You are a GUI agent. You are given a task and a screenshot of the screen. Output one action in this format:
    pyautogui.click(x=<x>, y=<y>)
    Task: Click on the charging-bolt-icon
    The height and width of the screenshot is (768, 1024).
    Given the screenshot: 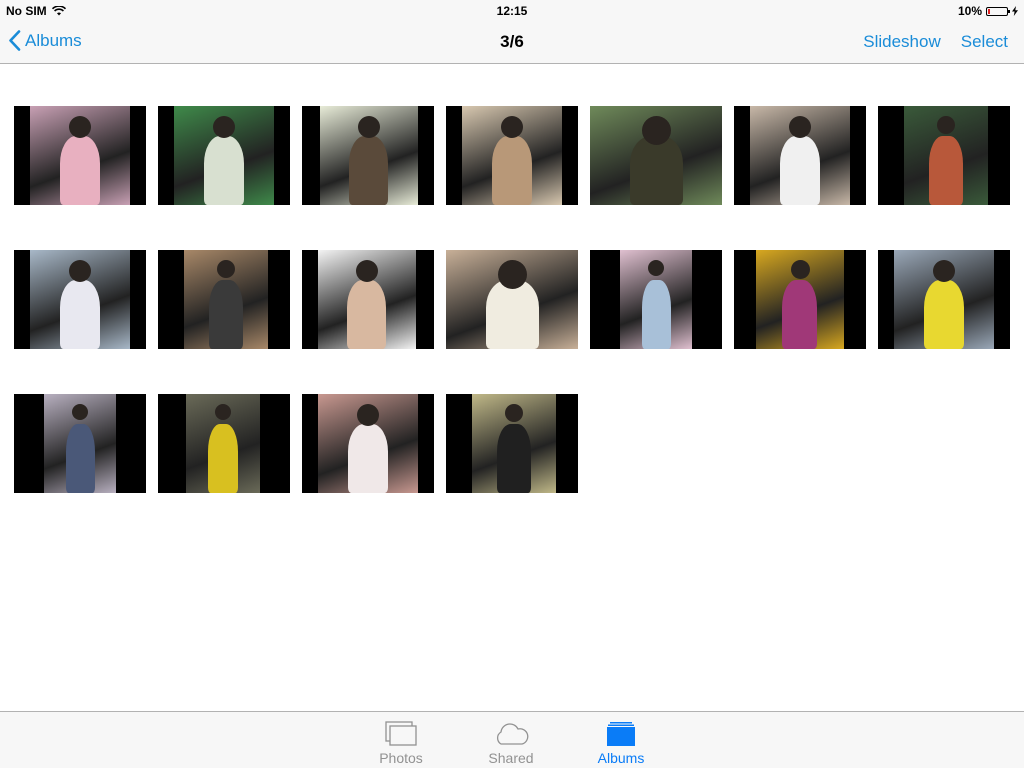 What is the action you would take?
    pyautogui.click(x=1015, y=11)
    